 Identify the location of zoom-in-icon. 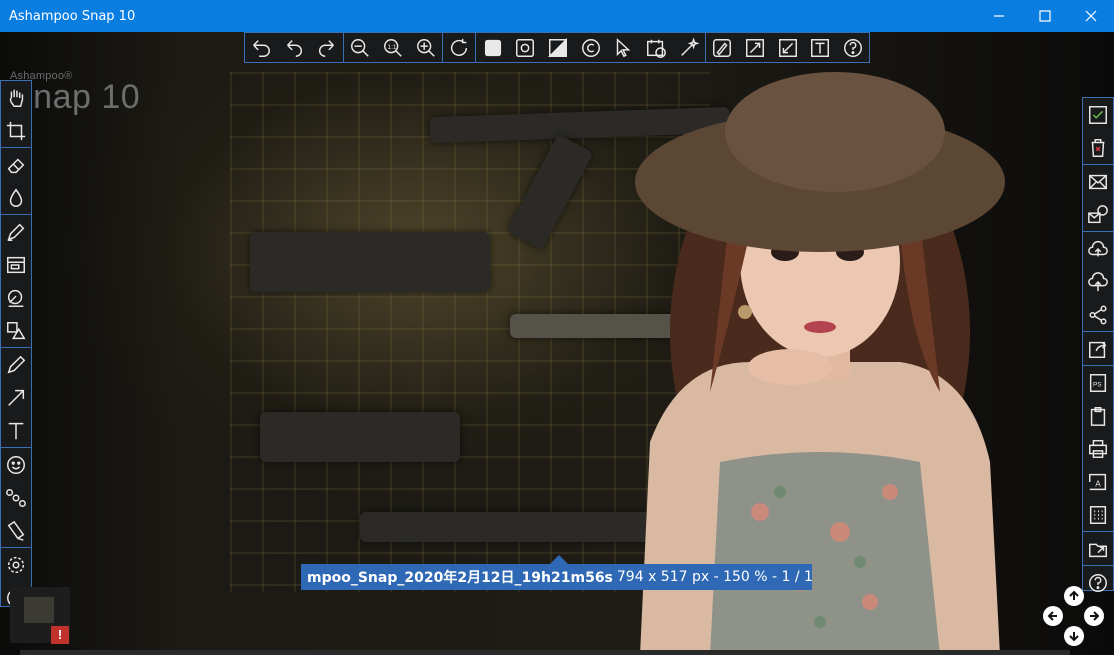
(425, 47).